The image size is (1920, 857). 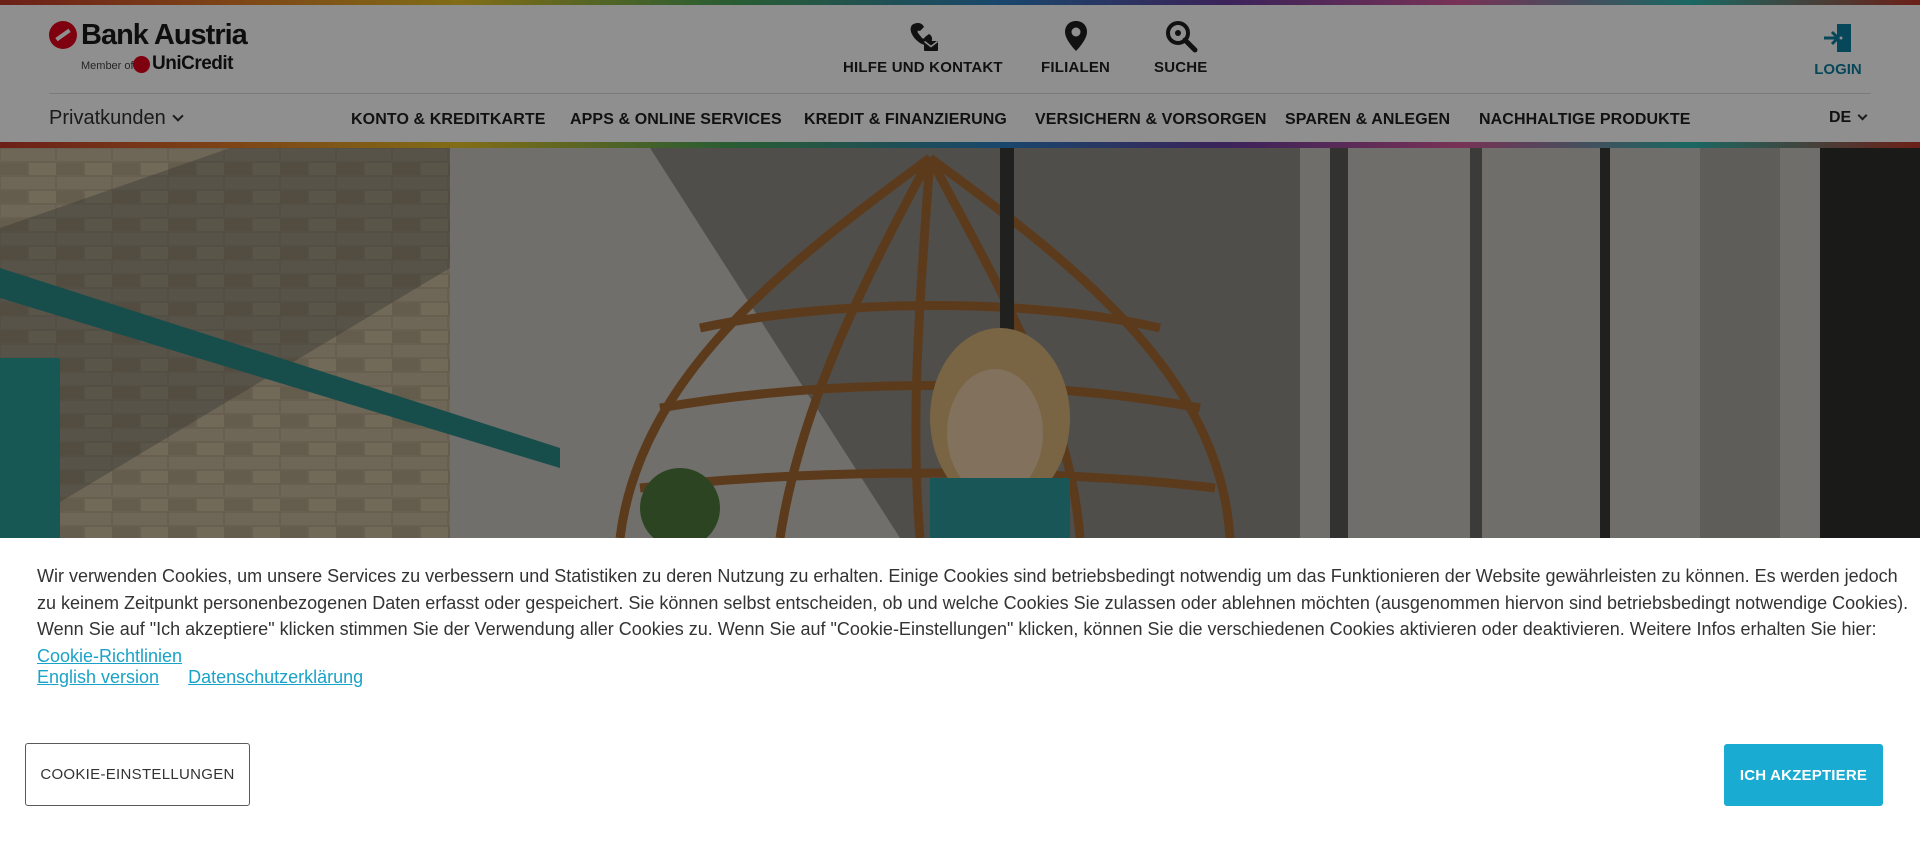 I want to click on util-label: FILIALEN, so click(x=1076, y=67).